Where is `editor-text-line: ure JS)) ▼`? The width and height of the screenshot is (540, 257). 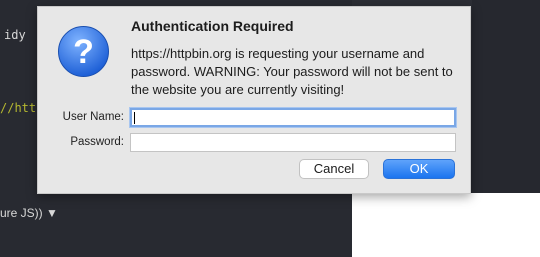
editor-text-line: ure JS)) ▼ is located at coordinates (29, 213).